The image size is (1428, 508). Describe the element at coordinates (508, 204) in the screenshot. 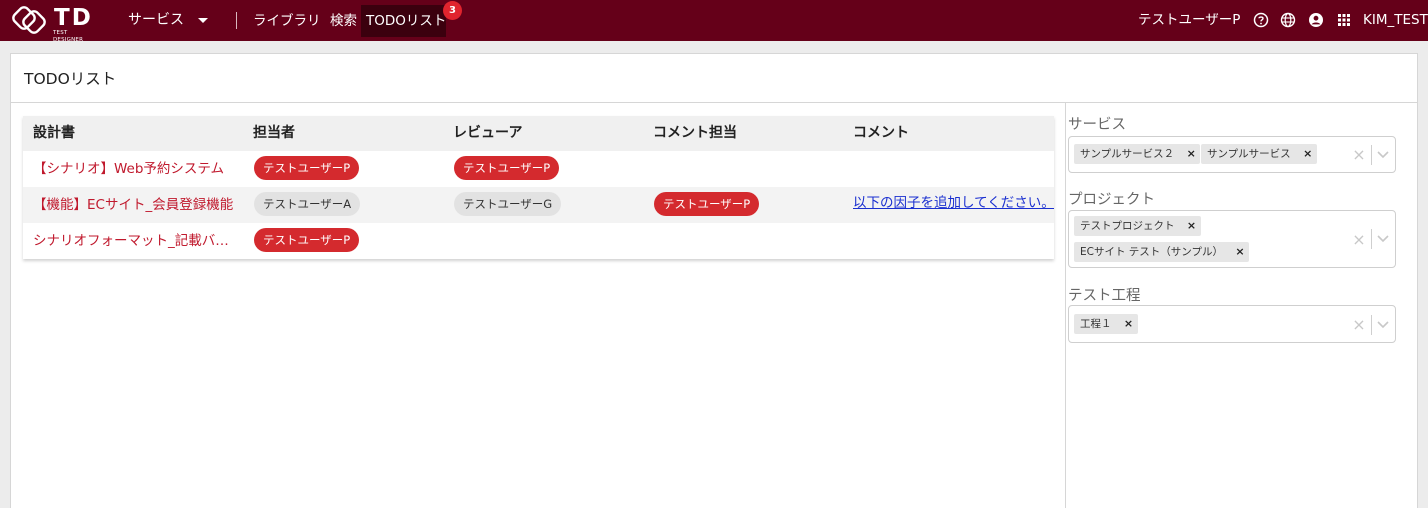

I see `reviewer-chip: テストユーザーG` at that location.